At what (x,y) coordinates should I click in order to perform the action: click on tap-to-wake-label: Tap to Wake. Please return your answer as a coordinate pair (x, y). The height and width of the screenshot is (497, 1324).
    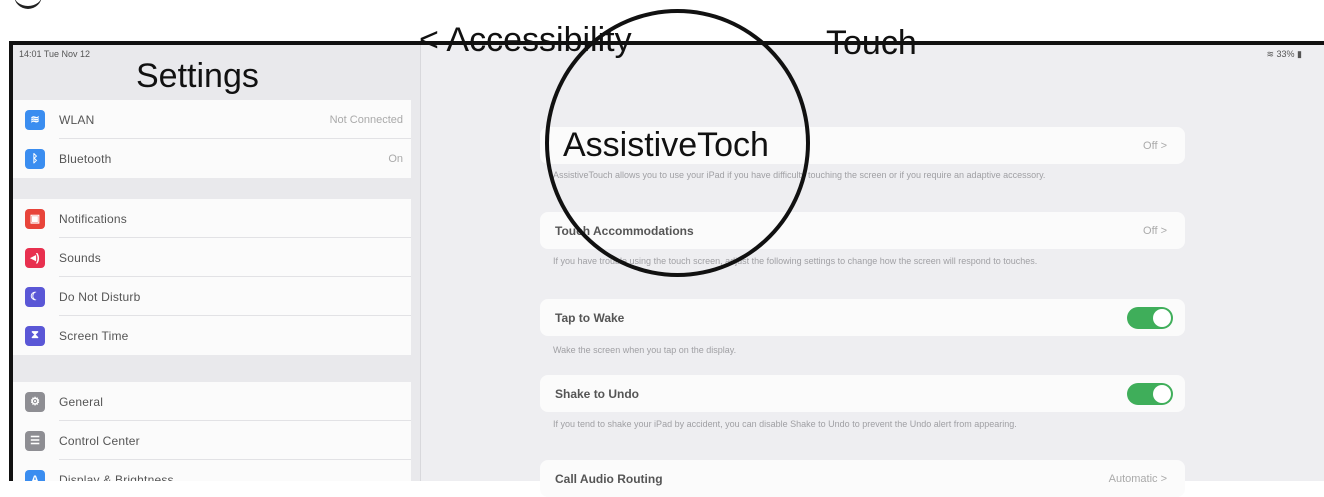
    Looking at the image, I should click on (590, 318).